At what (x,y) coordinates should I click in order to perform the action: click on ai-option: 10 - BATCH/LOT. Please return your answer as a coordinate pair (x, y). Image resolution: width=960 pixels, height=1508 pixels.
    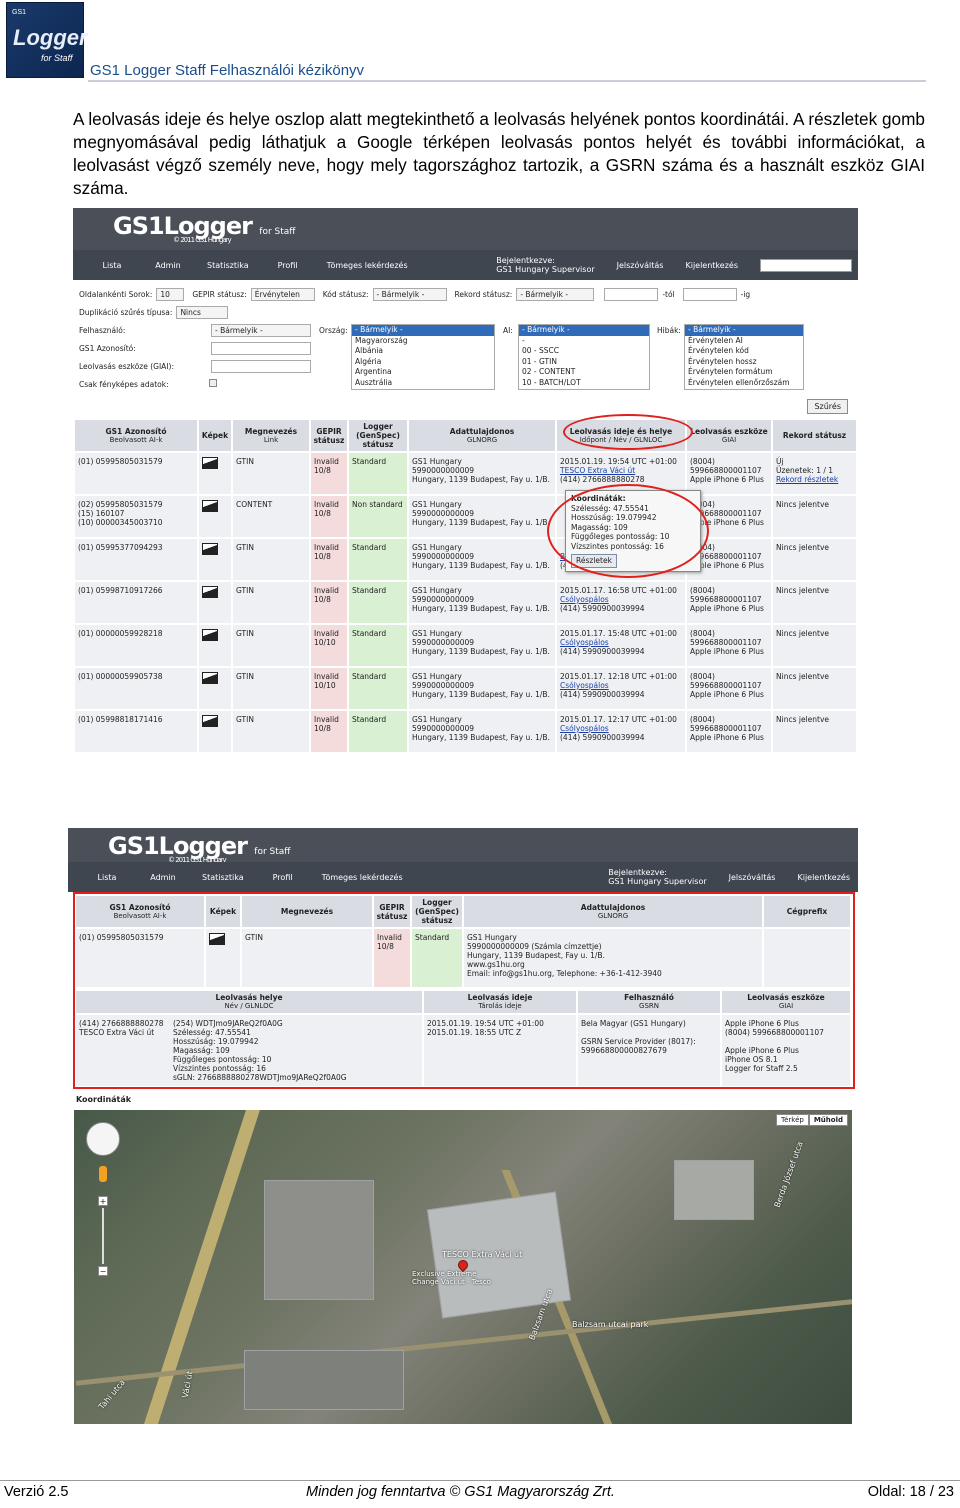
    Looking at the image, I should click on (585, 383).